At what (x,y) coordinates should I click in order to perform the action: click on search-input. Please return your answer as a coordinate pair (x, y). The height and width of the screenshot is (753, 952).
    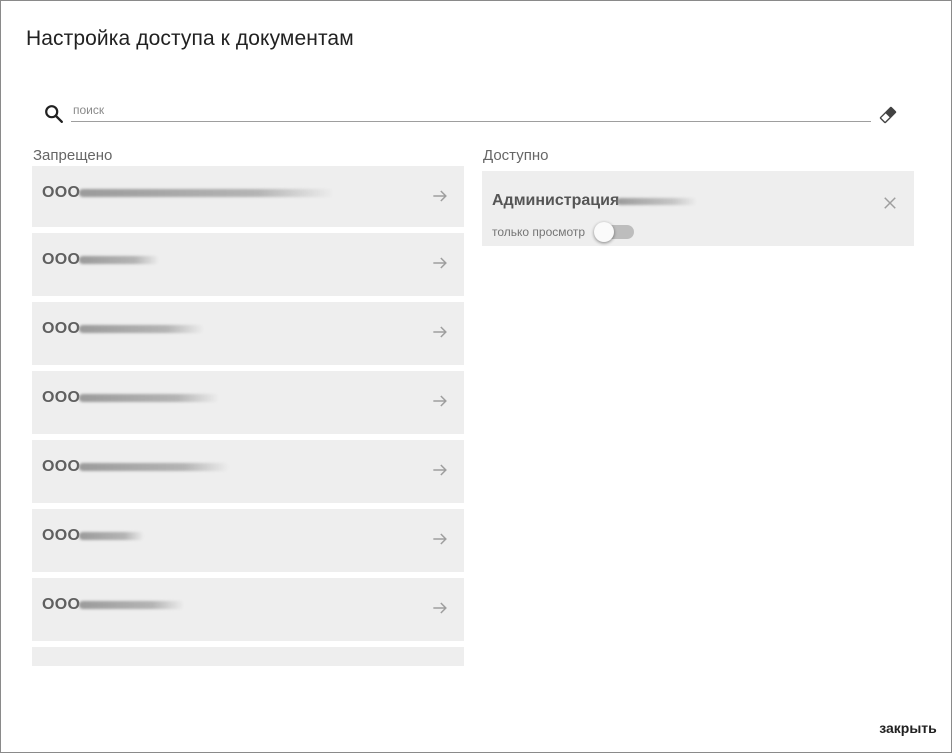
    Looking at the image, I should click on (471, 111).